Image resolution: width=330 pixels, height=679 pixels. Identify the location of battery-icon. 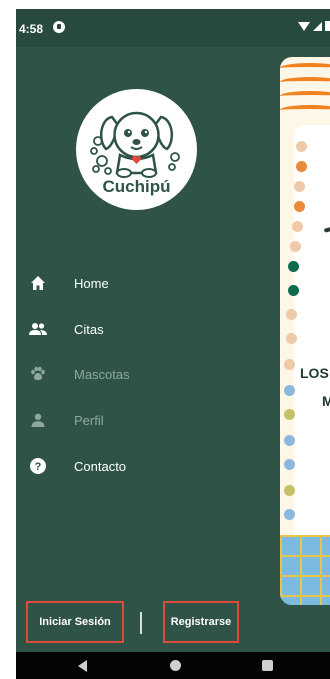
(327, 26).